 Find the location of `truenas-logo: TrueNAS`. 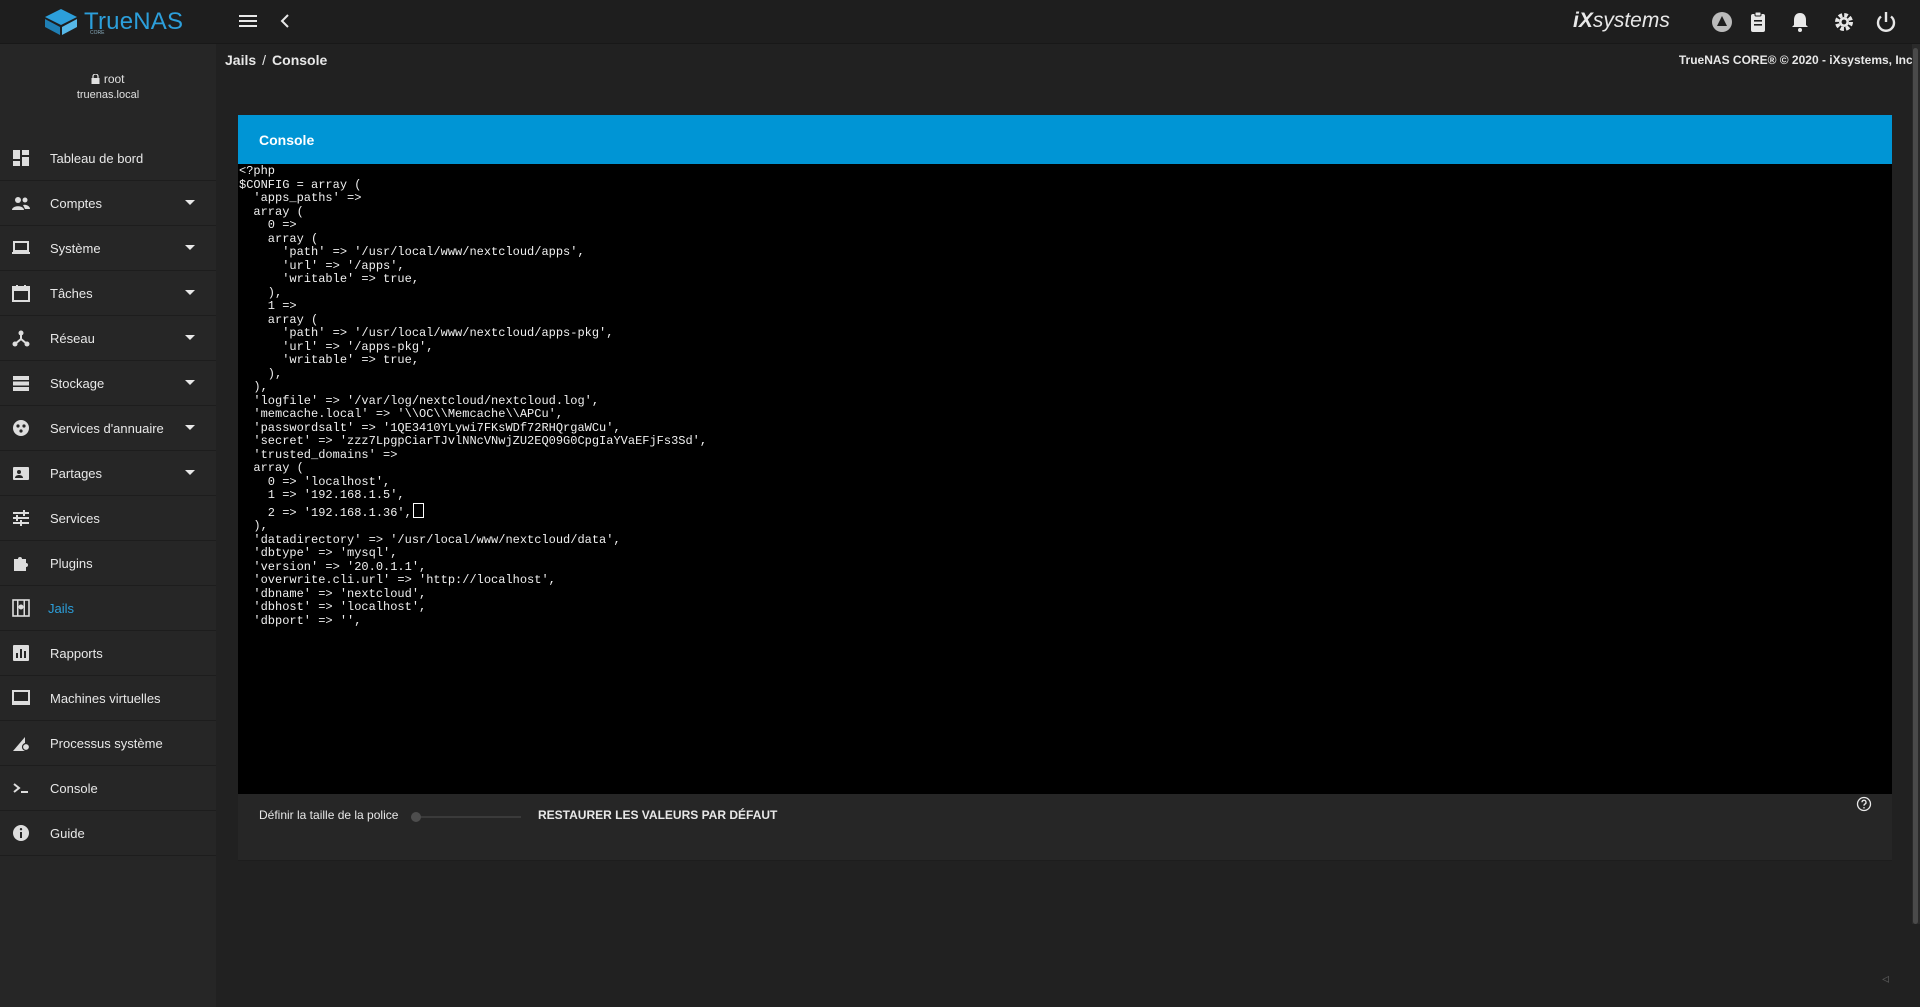

truenas-logo: TrueNAS is located at coordinates (113, 22).